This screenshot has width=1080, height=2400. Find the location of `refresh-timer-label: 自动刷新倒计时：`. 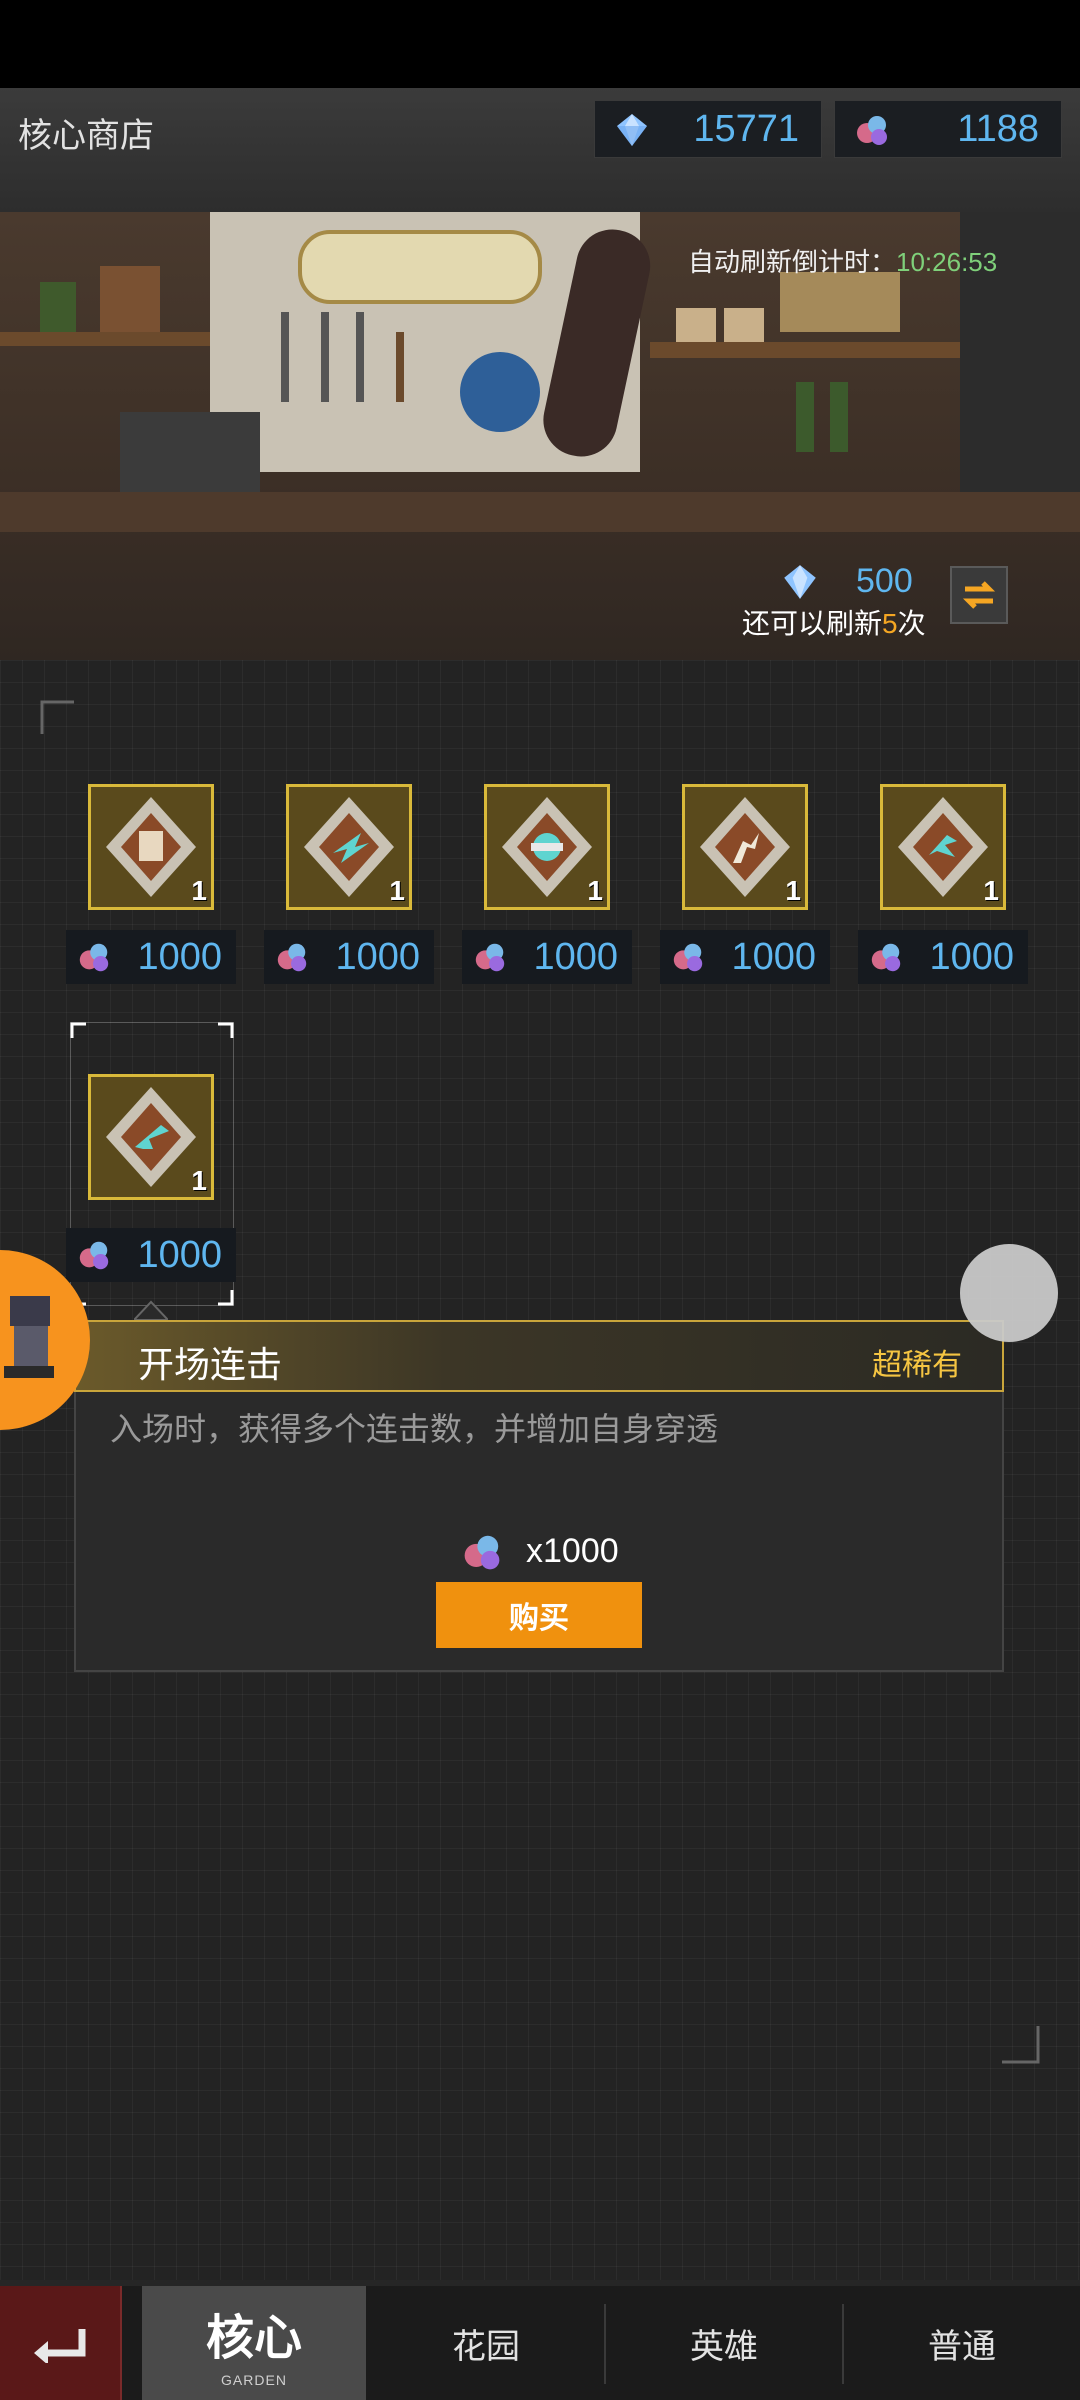

refresh-timer-label: 自动刷新倒计时： is located at coordinates (792, 262).